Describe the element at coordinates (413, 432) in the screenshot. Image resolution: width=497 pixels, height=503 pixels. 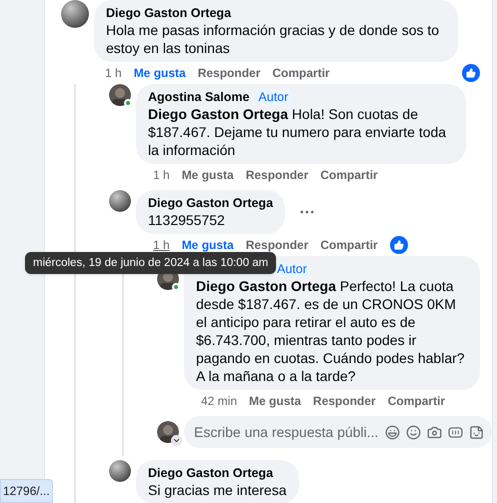
I see `emoji-icon` at that location.